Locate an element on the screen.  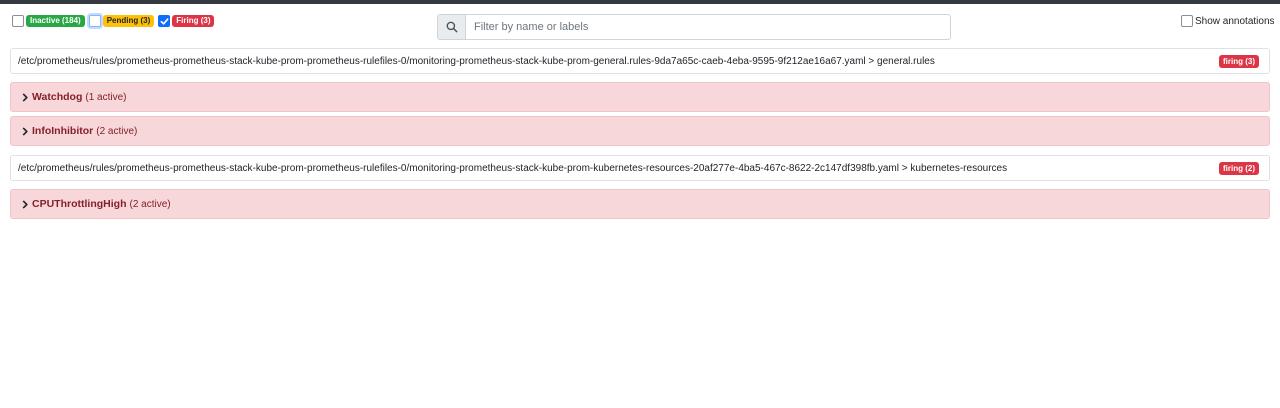
firing-checkbox is located at coordinates (164, 21).